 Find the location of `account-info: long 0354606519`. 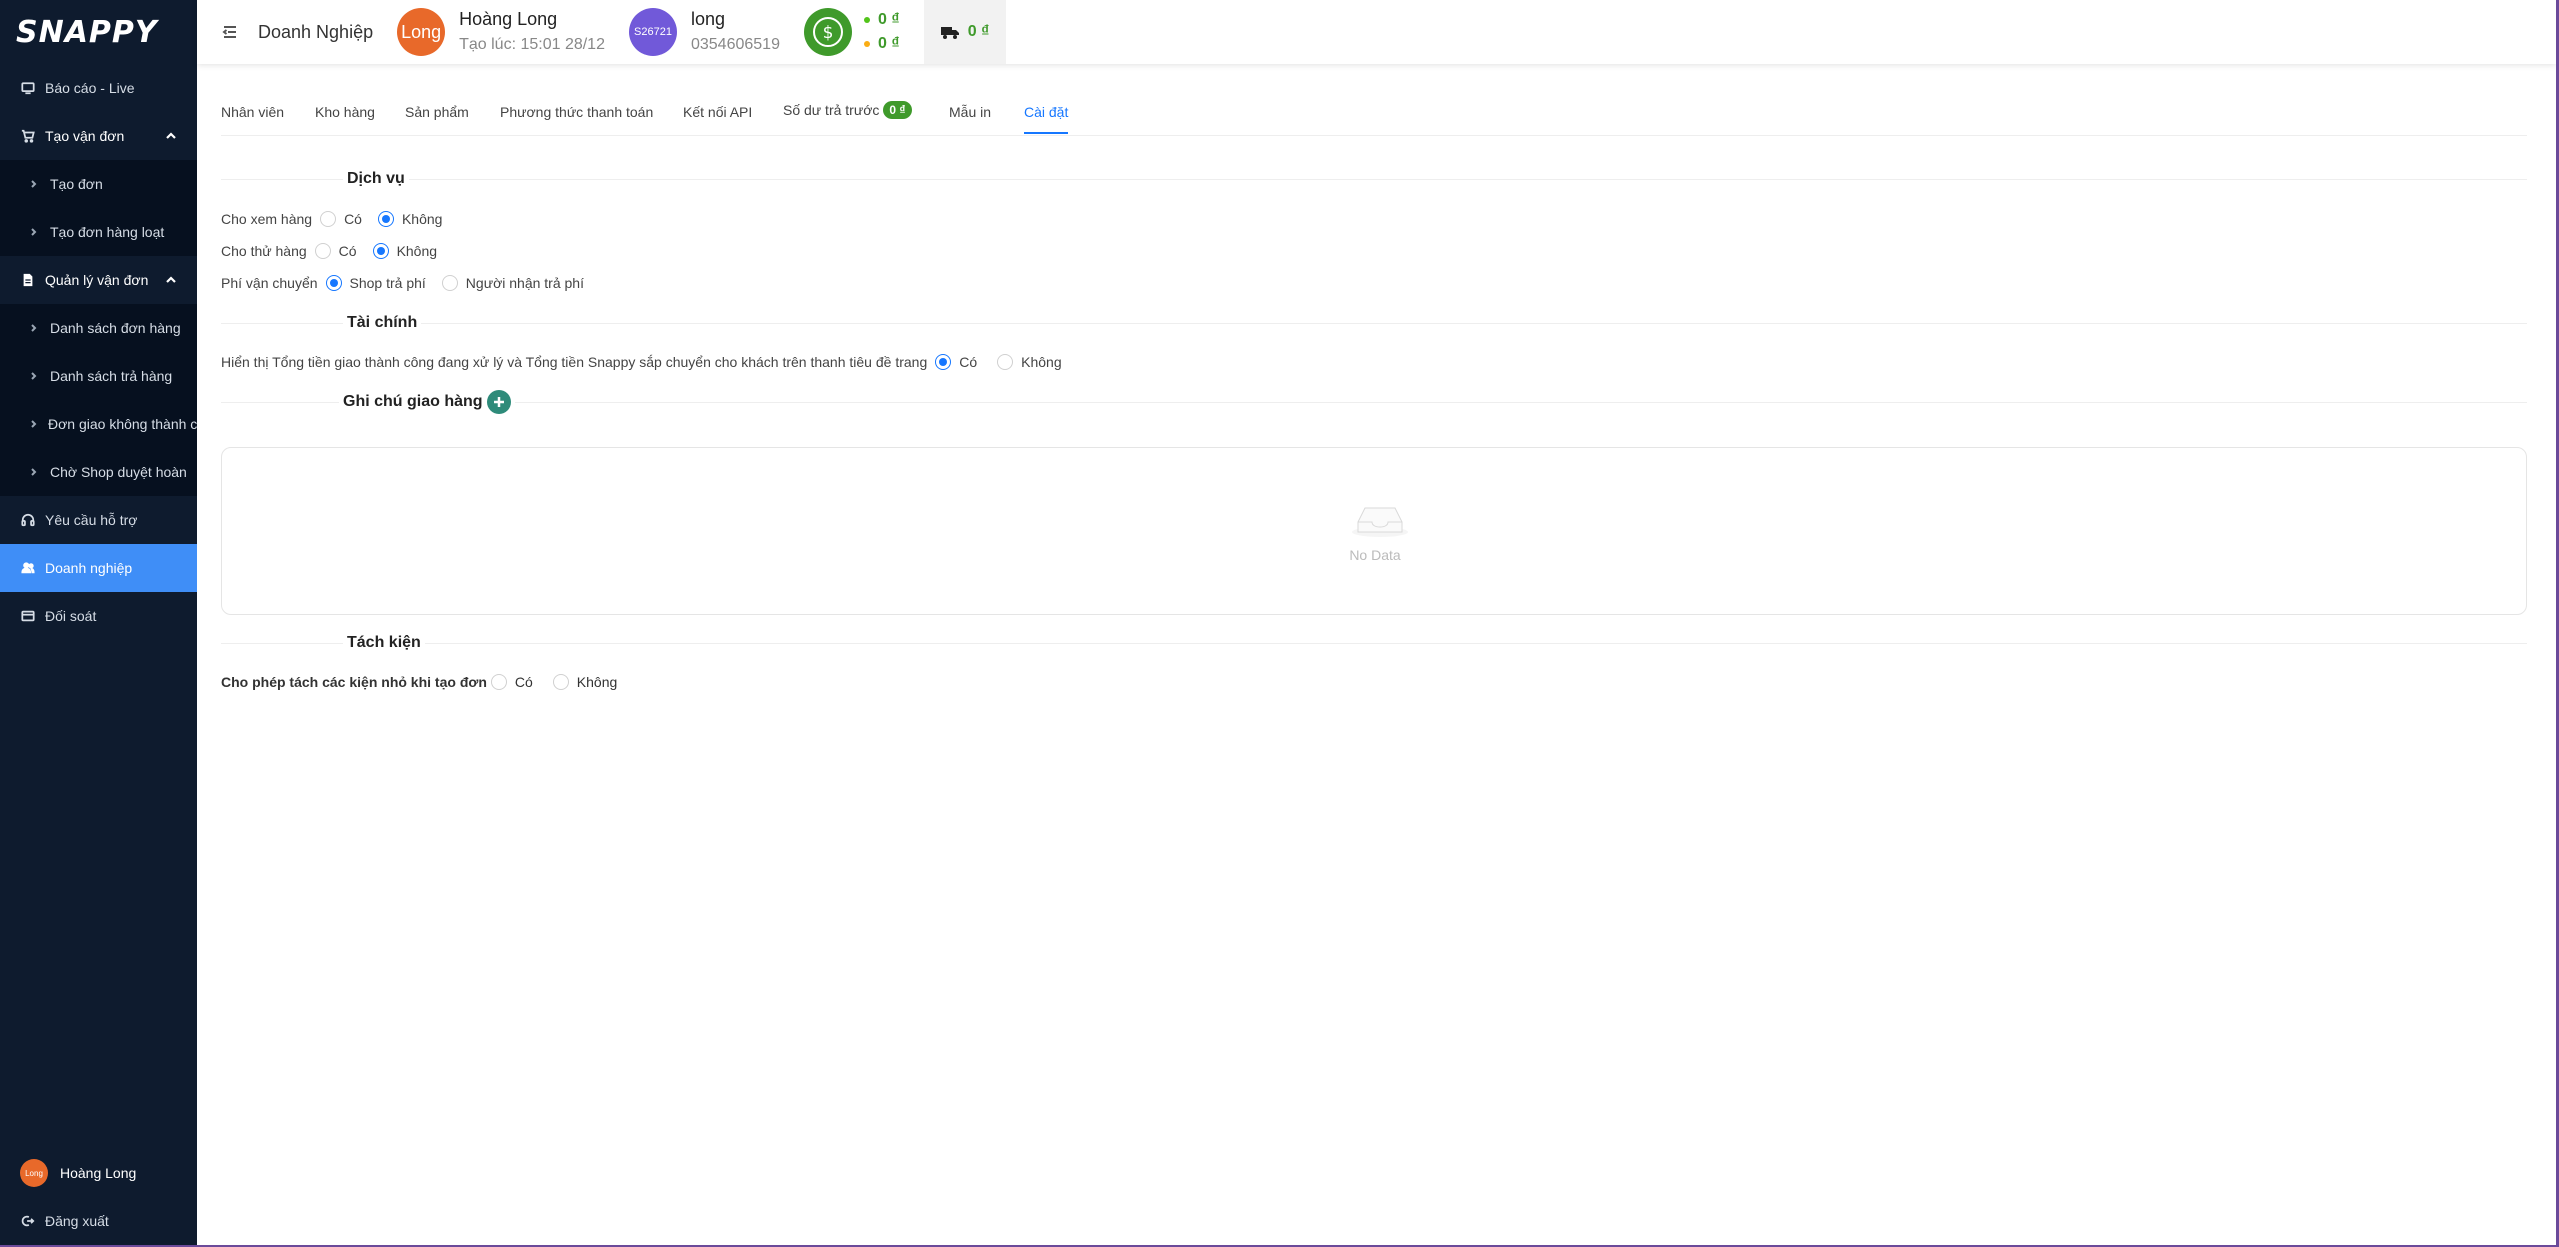

account-info: long 0354606519 is located at coordinates (735, 32).